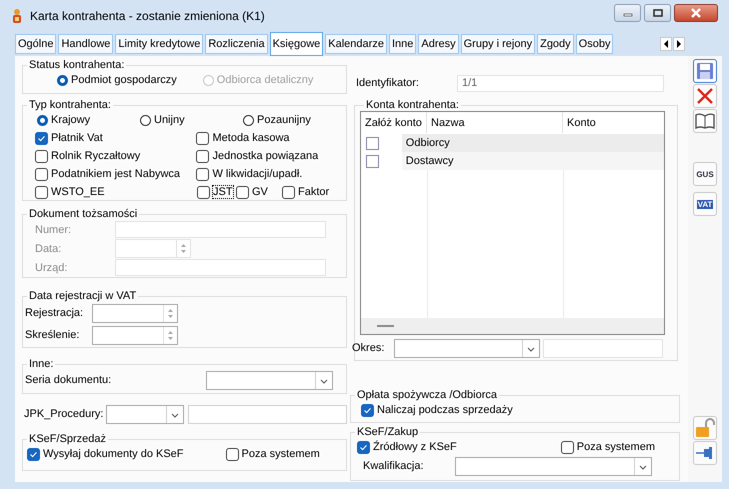  Describe the element at coordinates (271, 174) in the screenshot. I see `checkbox: W likwidacji/upadł.` at that location.